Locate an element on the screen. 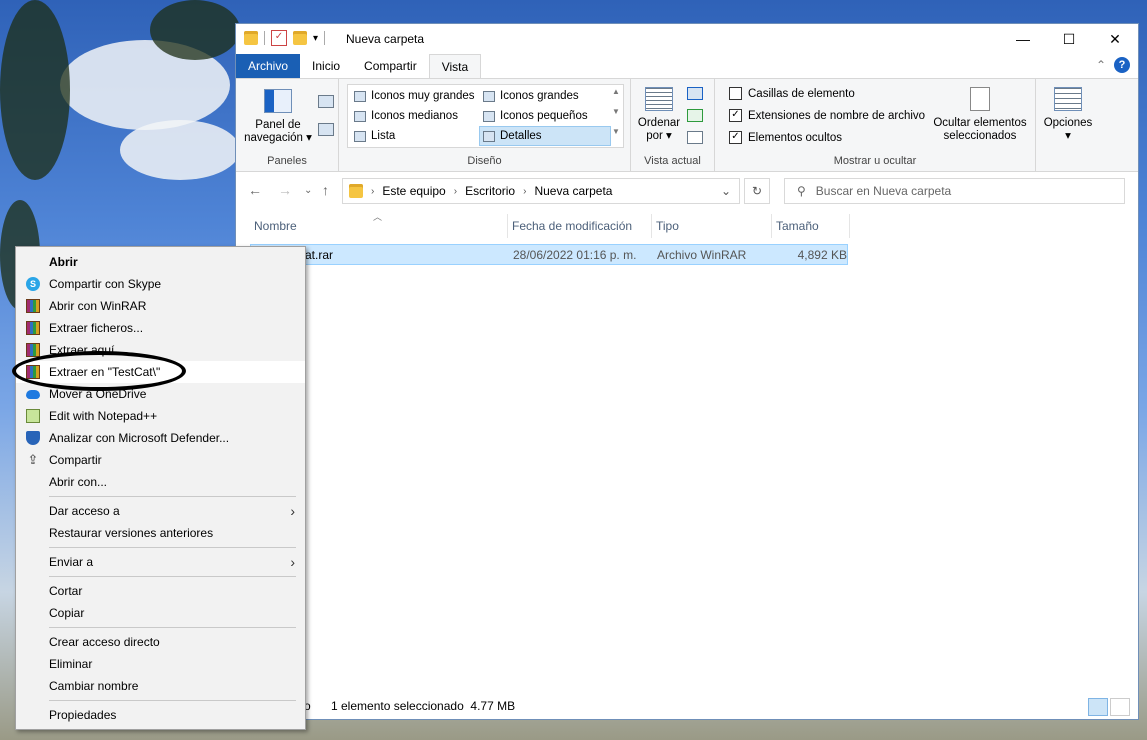 The image size is (1147, 740). options-label: Opciones is located at coordinates (1068, 123).